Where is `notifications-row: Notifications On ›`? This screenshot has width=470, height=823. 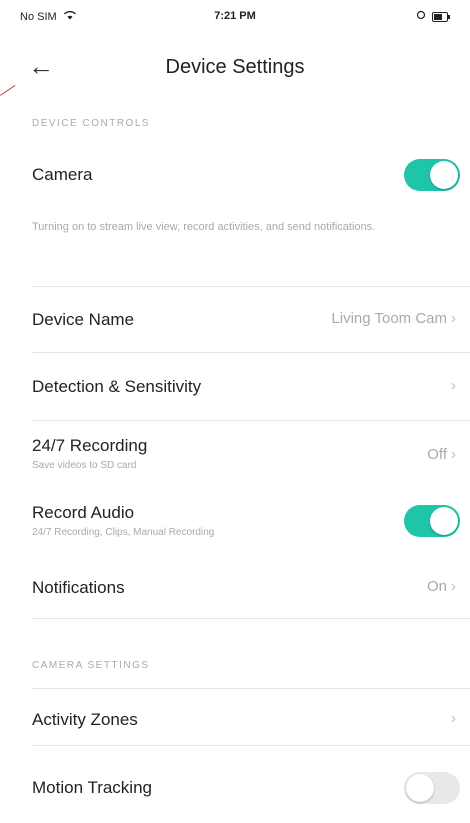
notifications-row: Notifications On › is located at coordinates (251, 591).